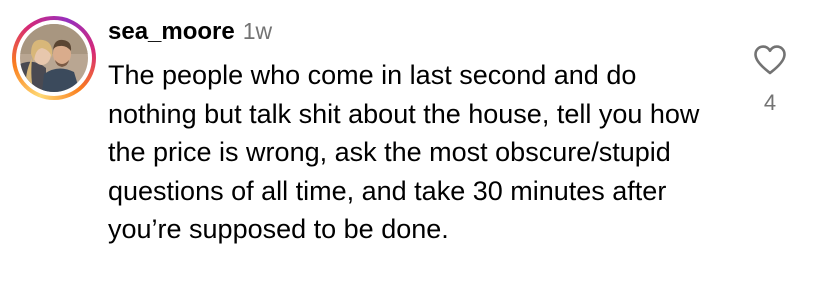  I want to click on avatar-photo-icon, so click(54, 58).